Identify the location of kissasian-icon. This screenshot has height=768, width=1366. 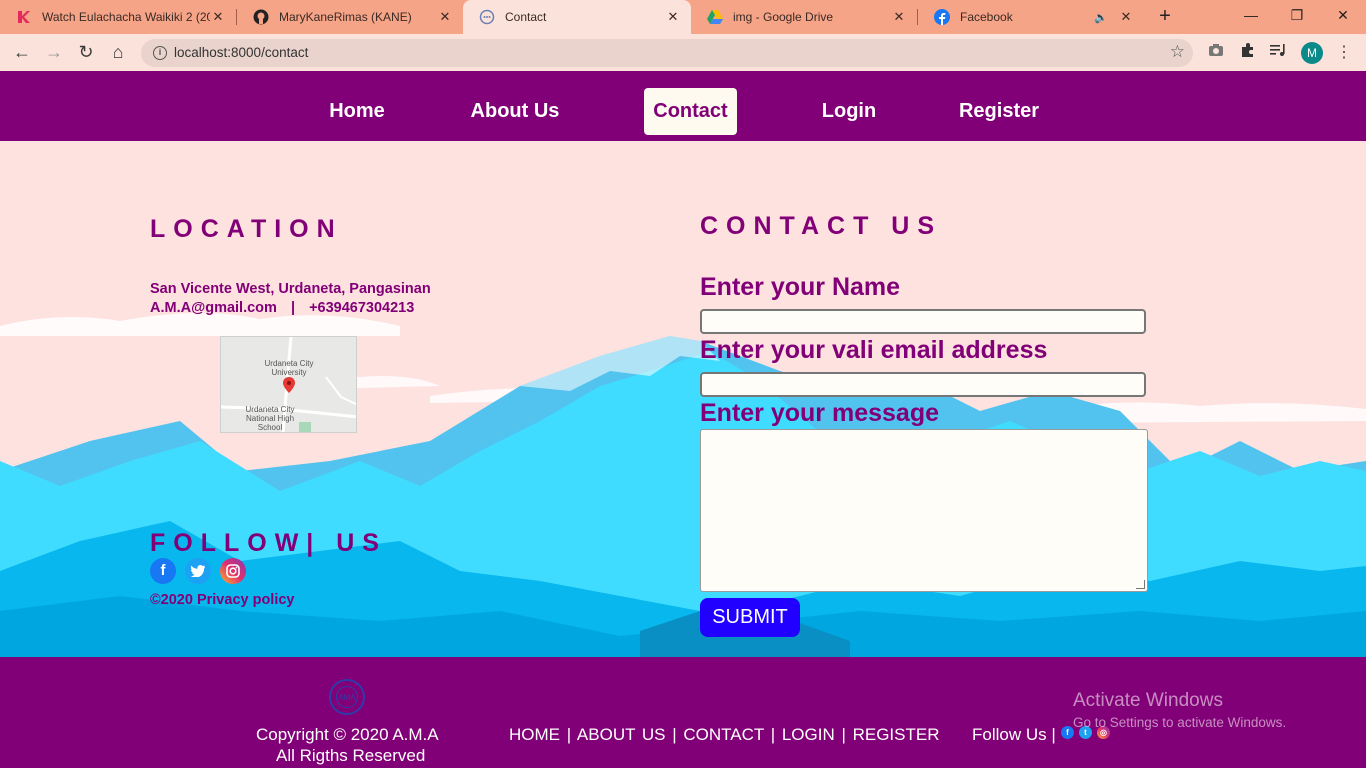
(24, 17).